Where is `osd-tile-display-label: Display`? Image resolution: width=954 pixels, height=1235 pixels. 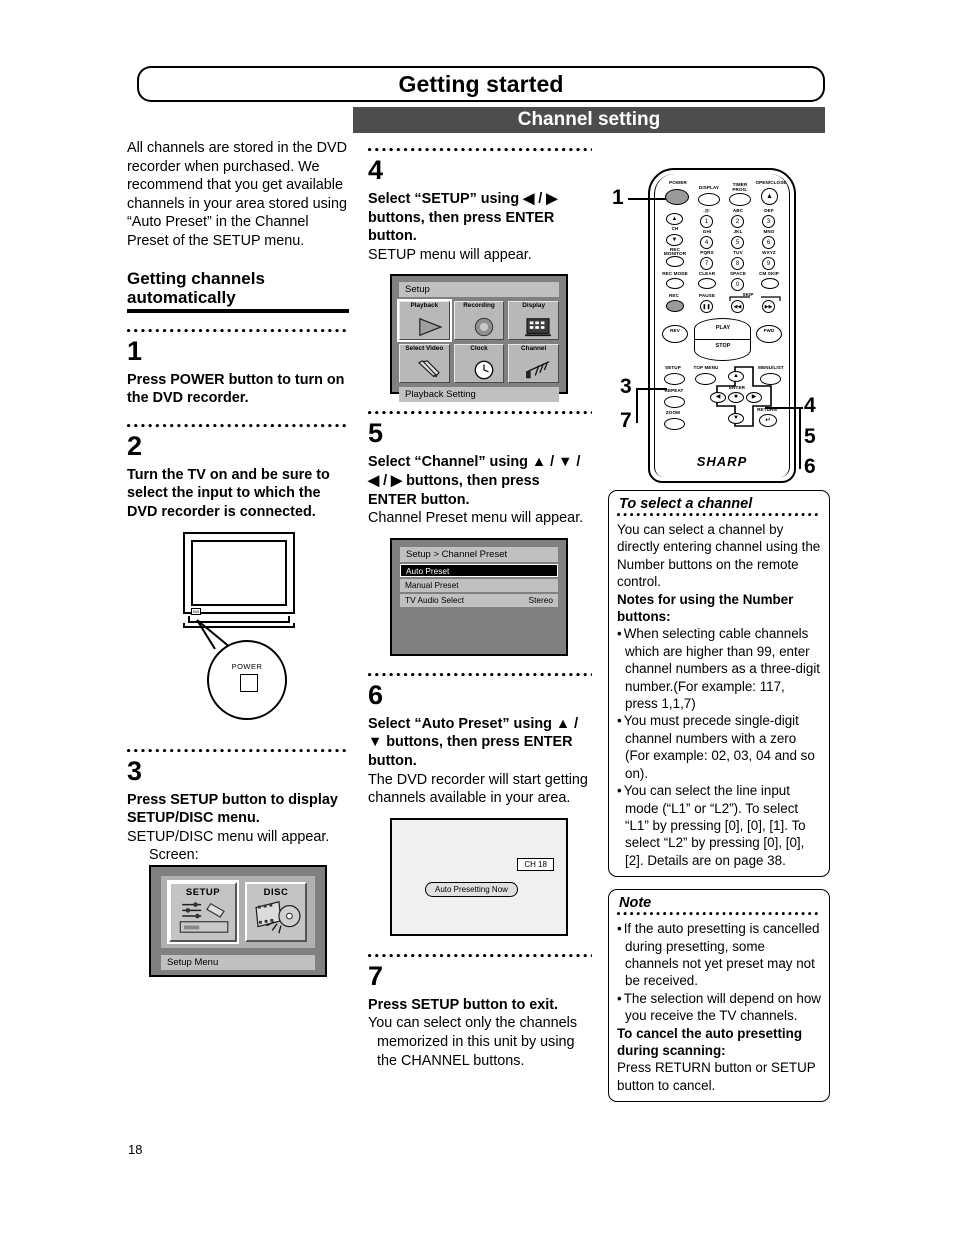
osd-tile-display-label: Display is located at coordinates (534, 306).